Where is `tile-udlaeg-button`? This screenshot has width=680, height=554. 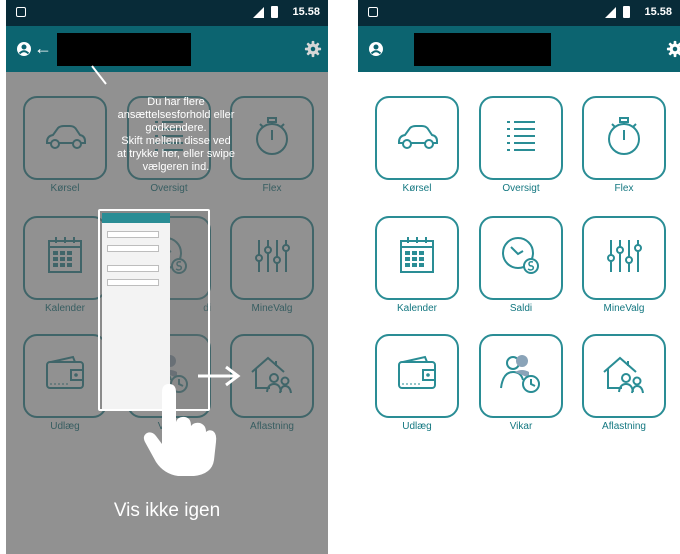 tile-udlaeg-button is located at coordinates (417, 376).